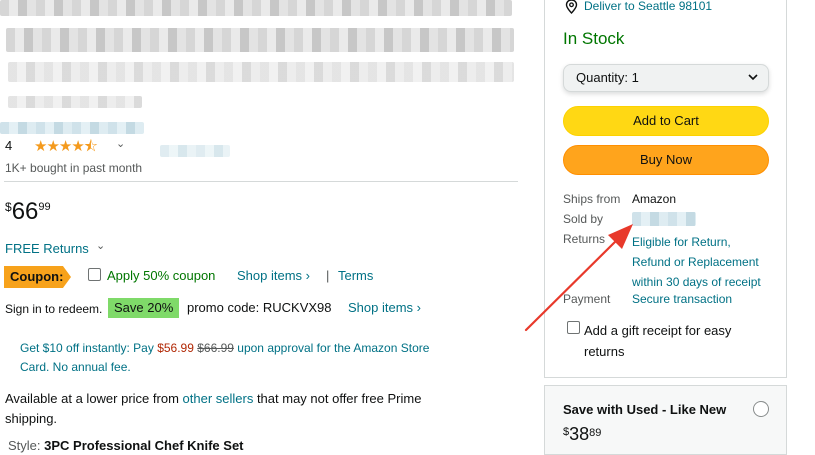 This screenshot has width=815, height=455. I want to click on used-offer-radio, so click(761, 409).